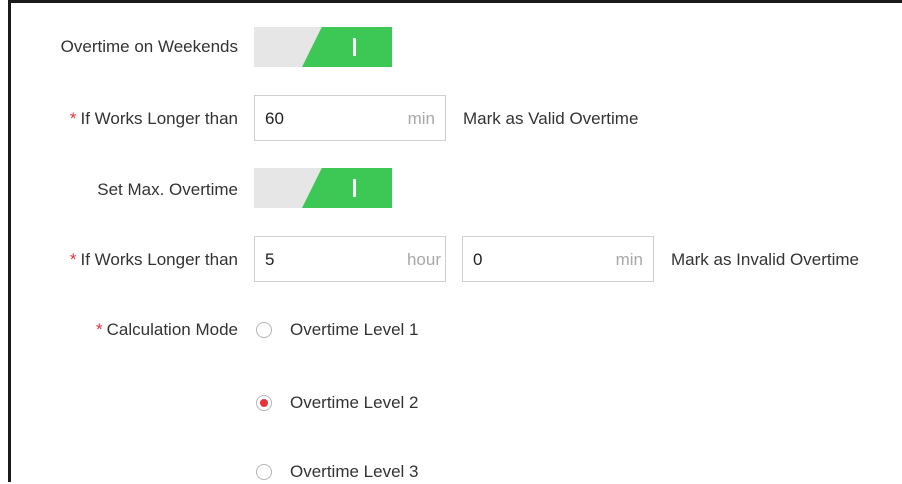 The image size is (902, 484). I want to click on valid-overtime-label-text: If Works Longer than, so click(159, 118).